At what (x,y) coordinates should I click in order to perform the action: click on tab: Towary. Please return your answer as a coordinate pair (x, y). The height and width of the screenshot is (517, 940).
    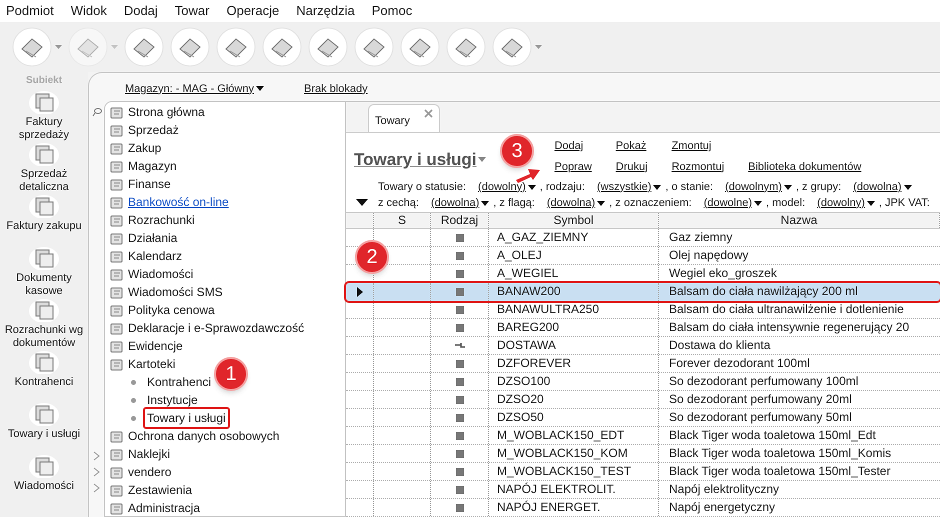
    Looking at the image, I should click on (404, 118).